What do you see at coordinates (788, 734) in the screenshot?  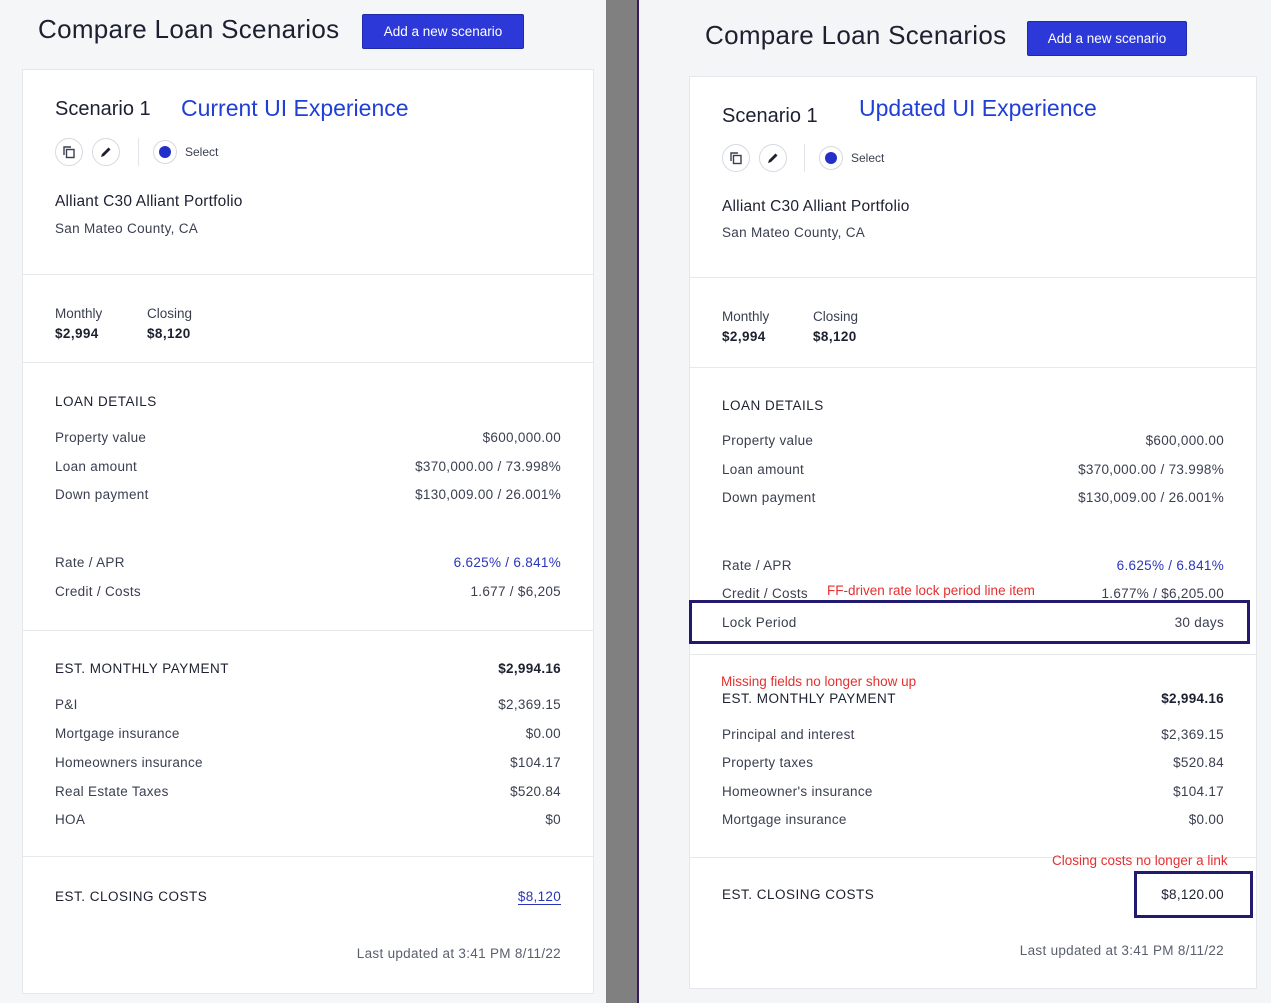 I see `payment-row-label: Principal and interest` at bounding box center [788, 734].